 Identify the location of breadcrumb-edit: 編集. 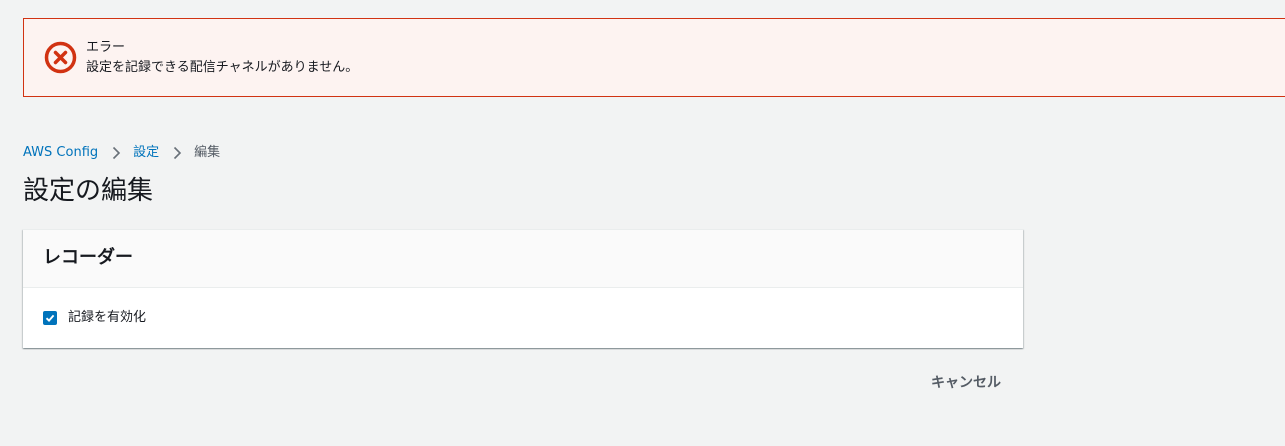
(207, 152).